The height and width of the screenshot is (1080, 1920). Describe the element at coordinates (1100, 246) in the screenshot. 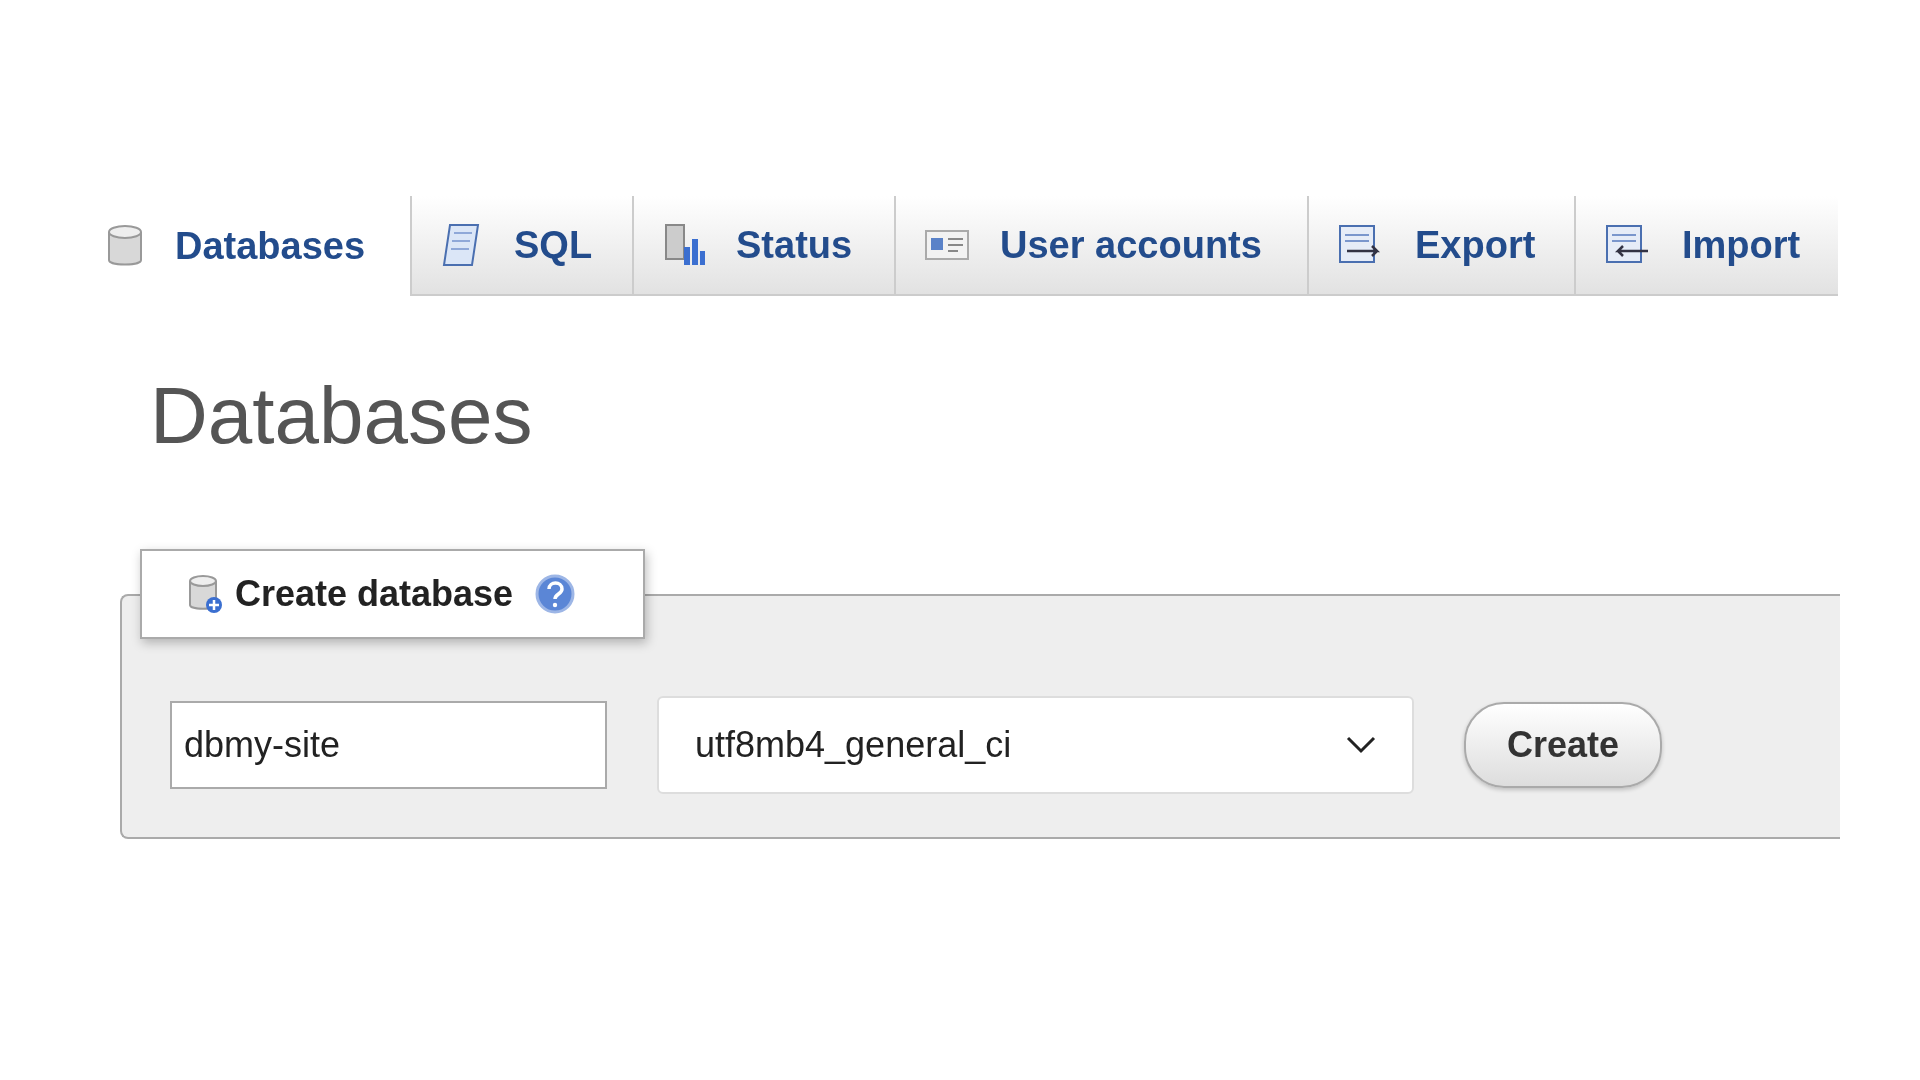

I see `nav-tab: User accounts` at that location.